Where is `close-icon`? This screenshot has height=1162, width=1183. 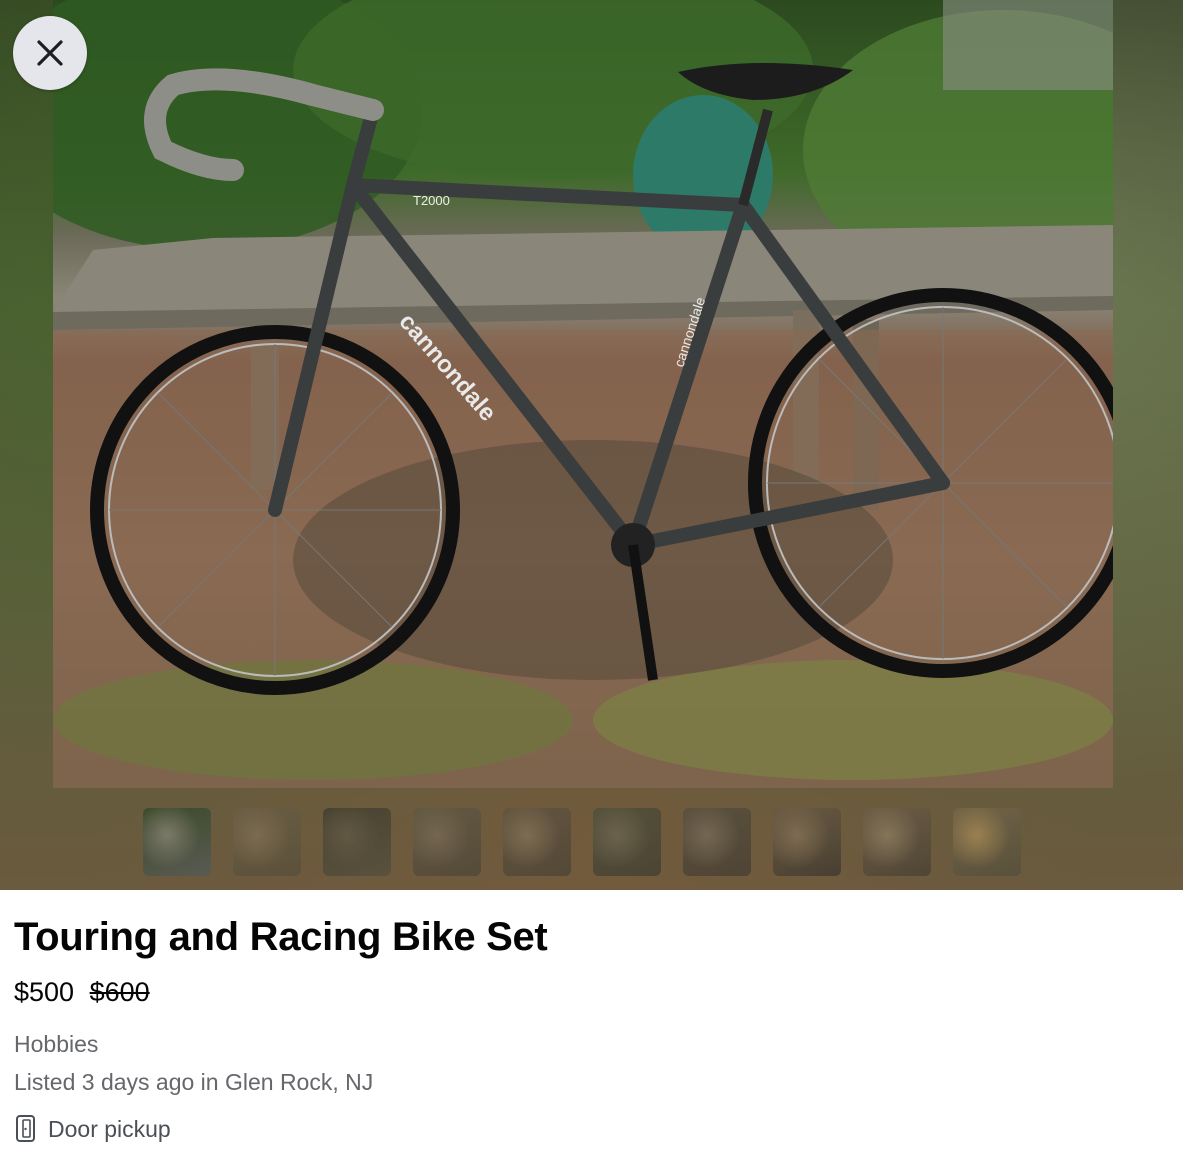 close-icon is located at coordinates (50, 53).